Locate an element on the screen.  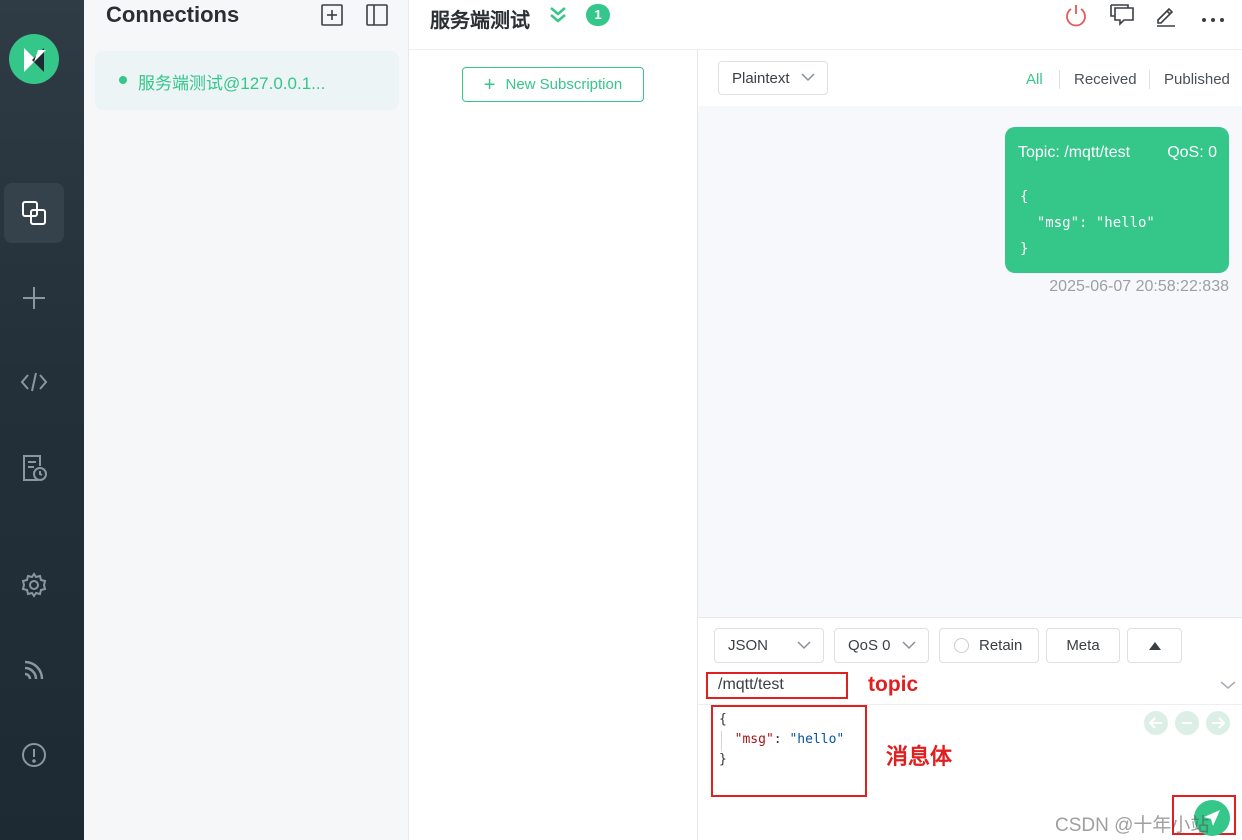
connection-title: 服务端测试 is located at coordinates (480, 21).